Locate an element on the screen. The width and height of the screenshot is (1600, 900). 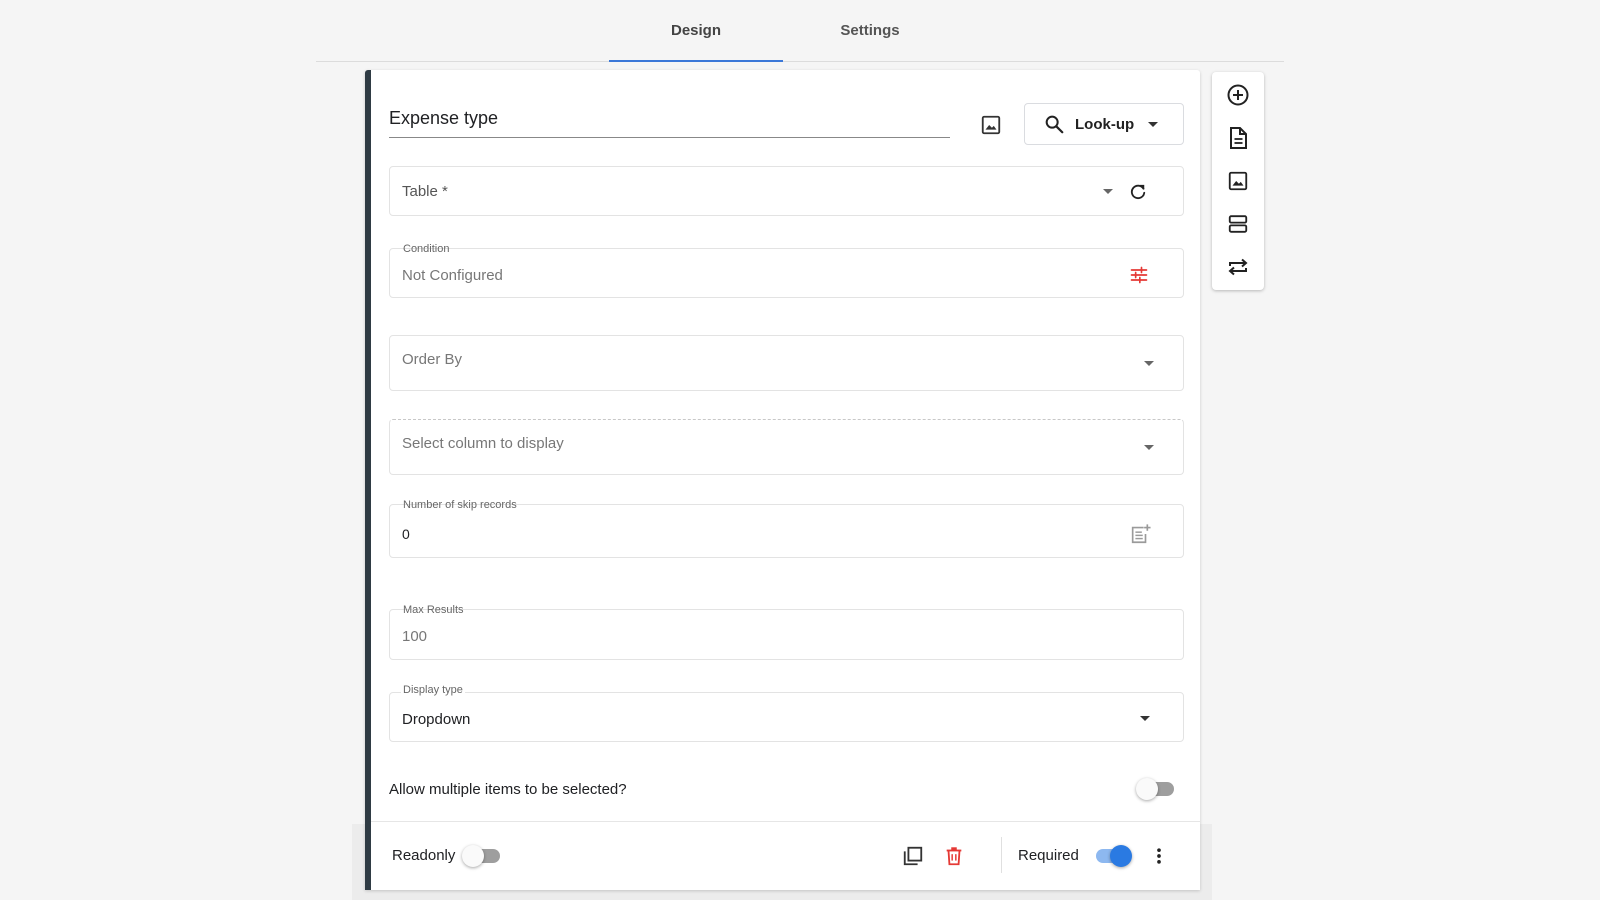
document-icon is located at coordinates (1238, 138).